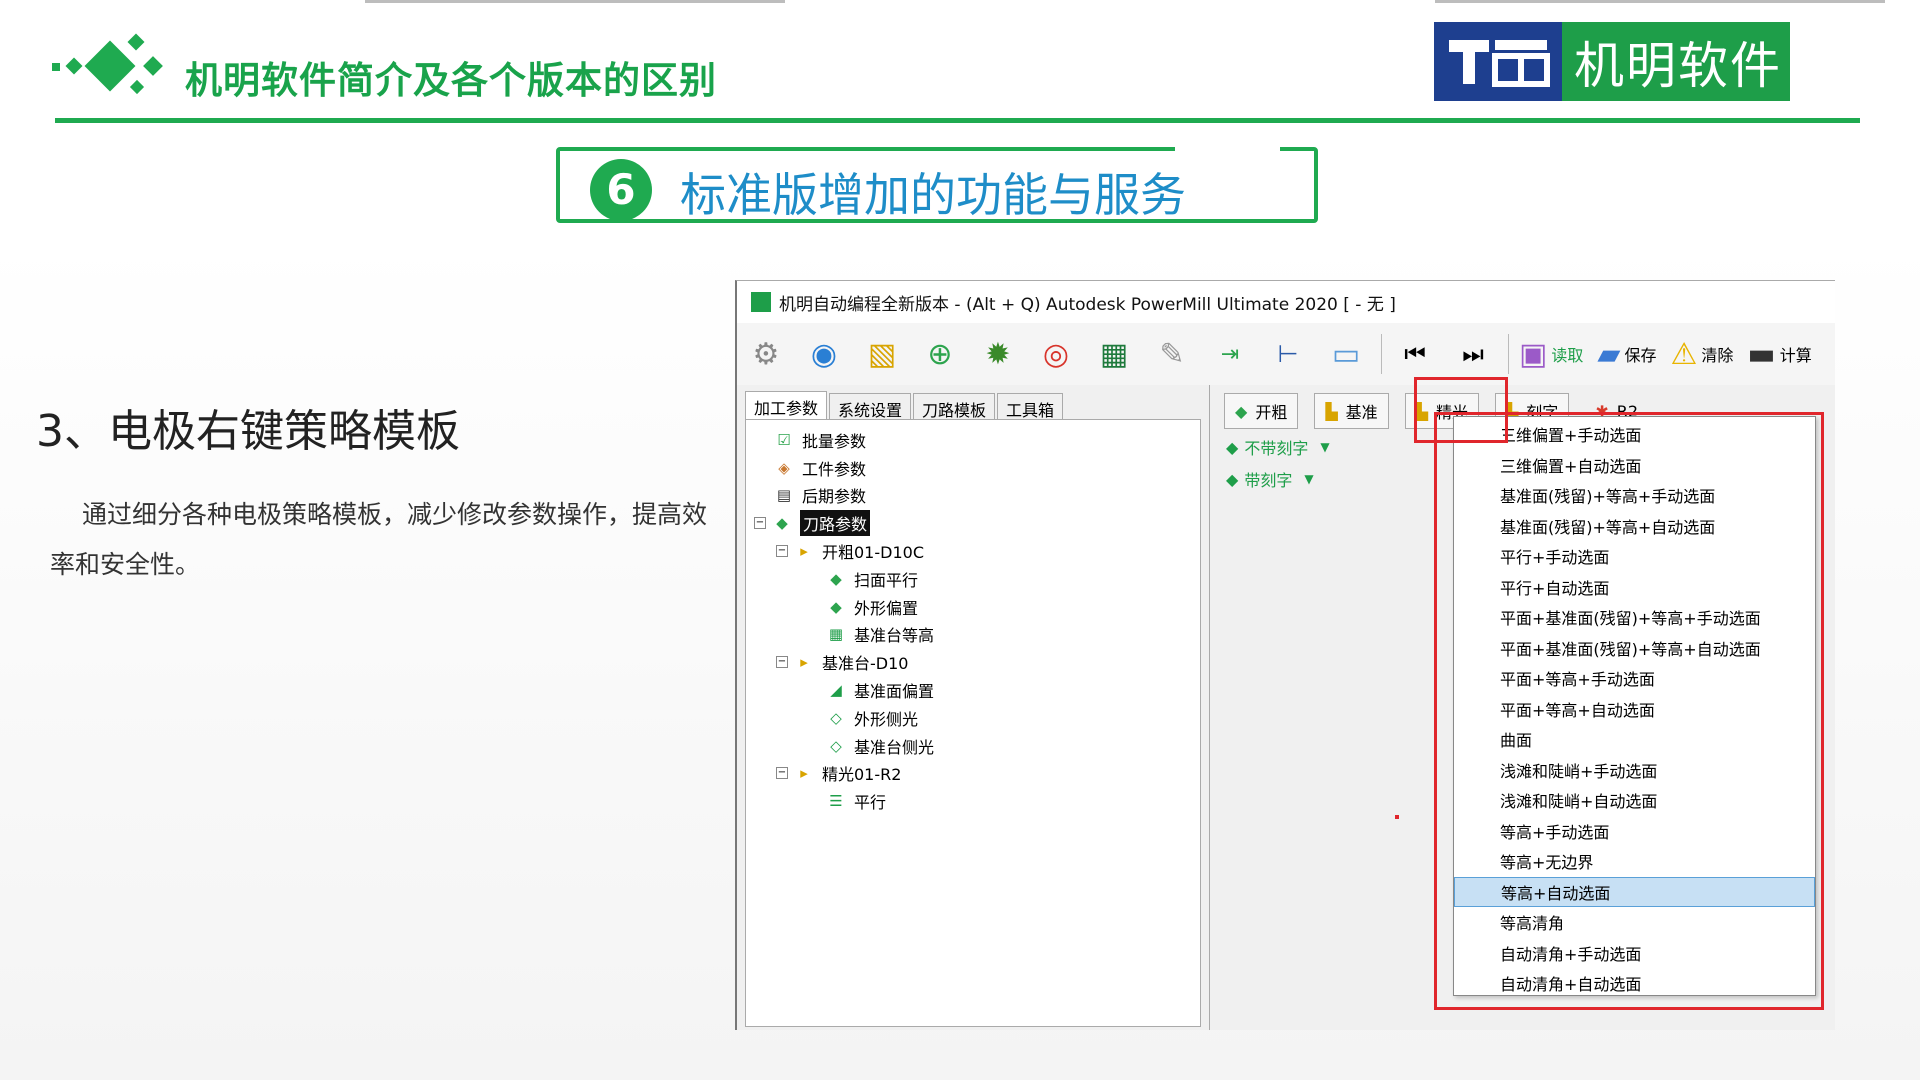  I want to click on no-engrave-row: ◆ 不带刻字 ▼, so click(1278, 447).